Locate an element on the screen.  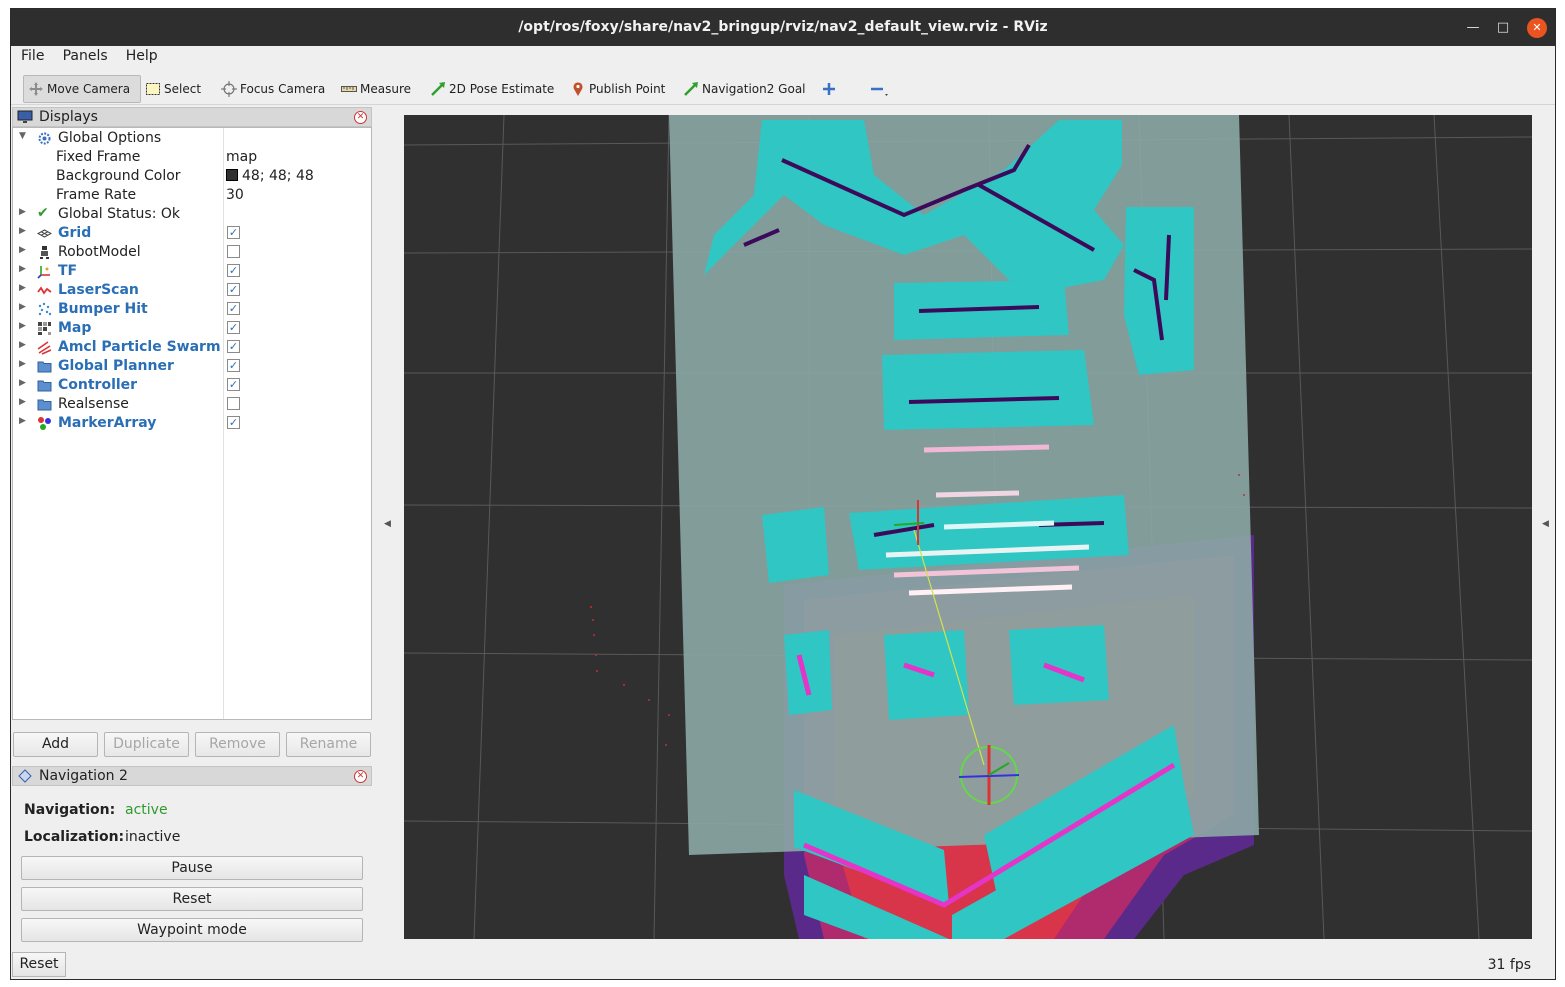
minimize-icon: — is located at coordinates (1473, 28).